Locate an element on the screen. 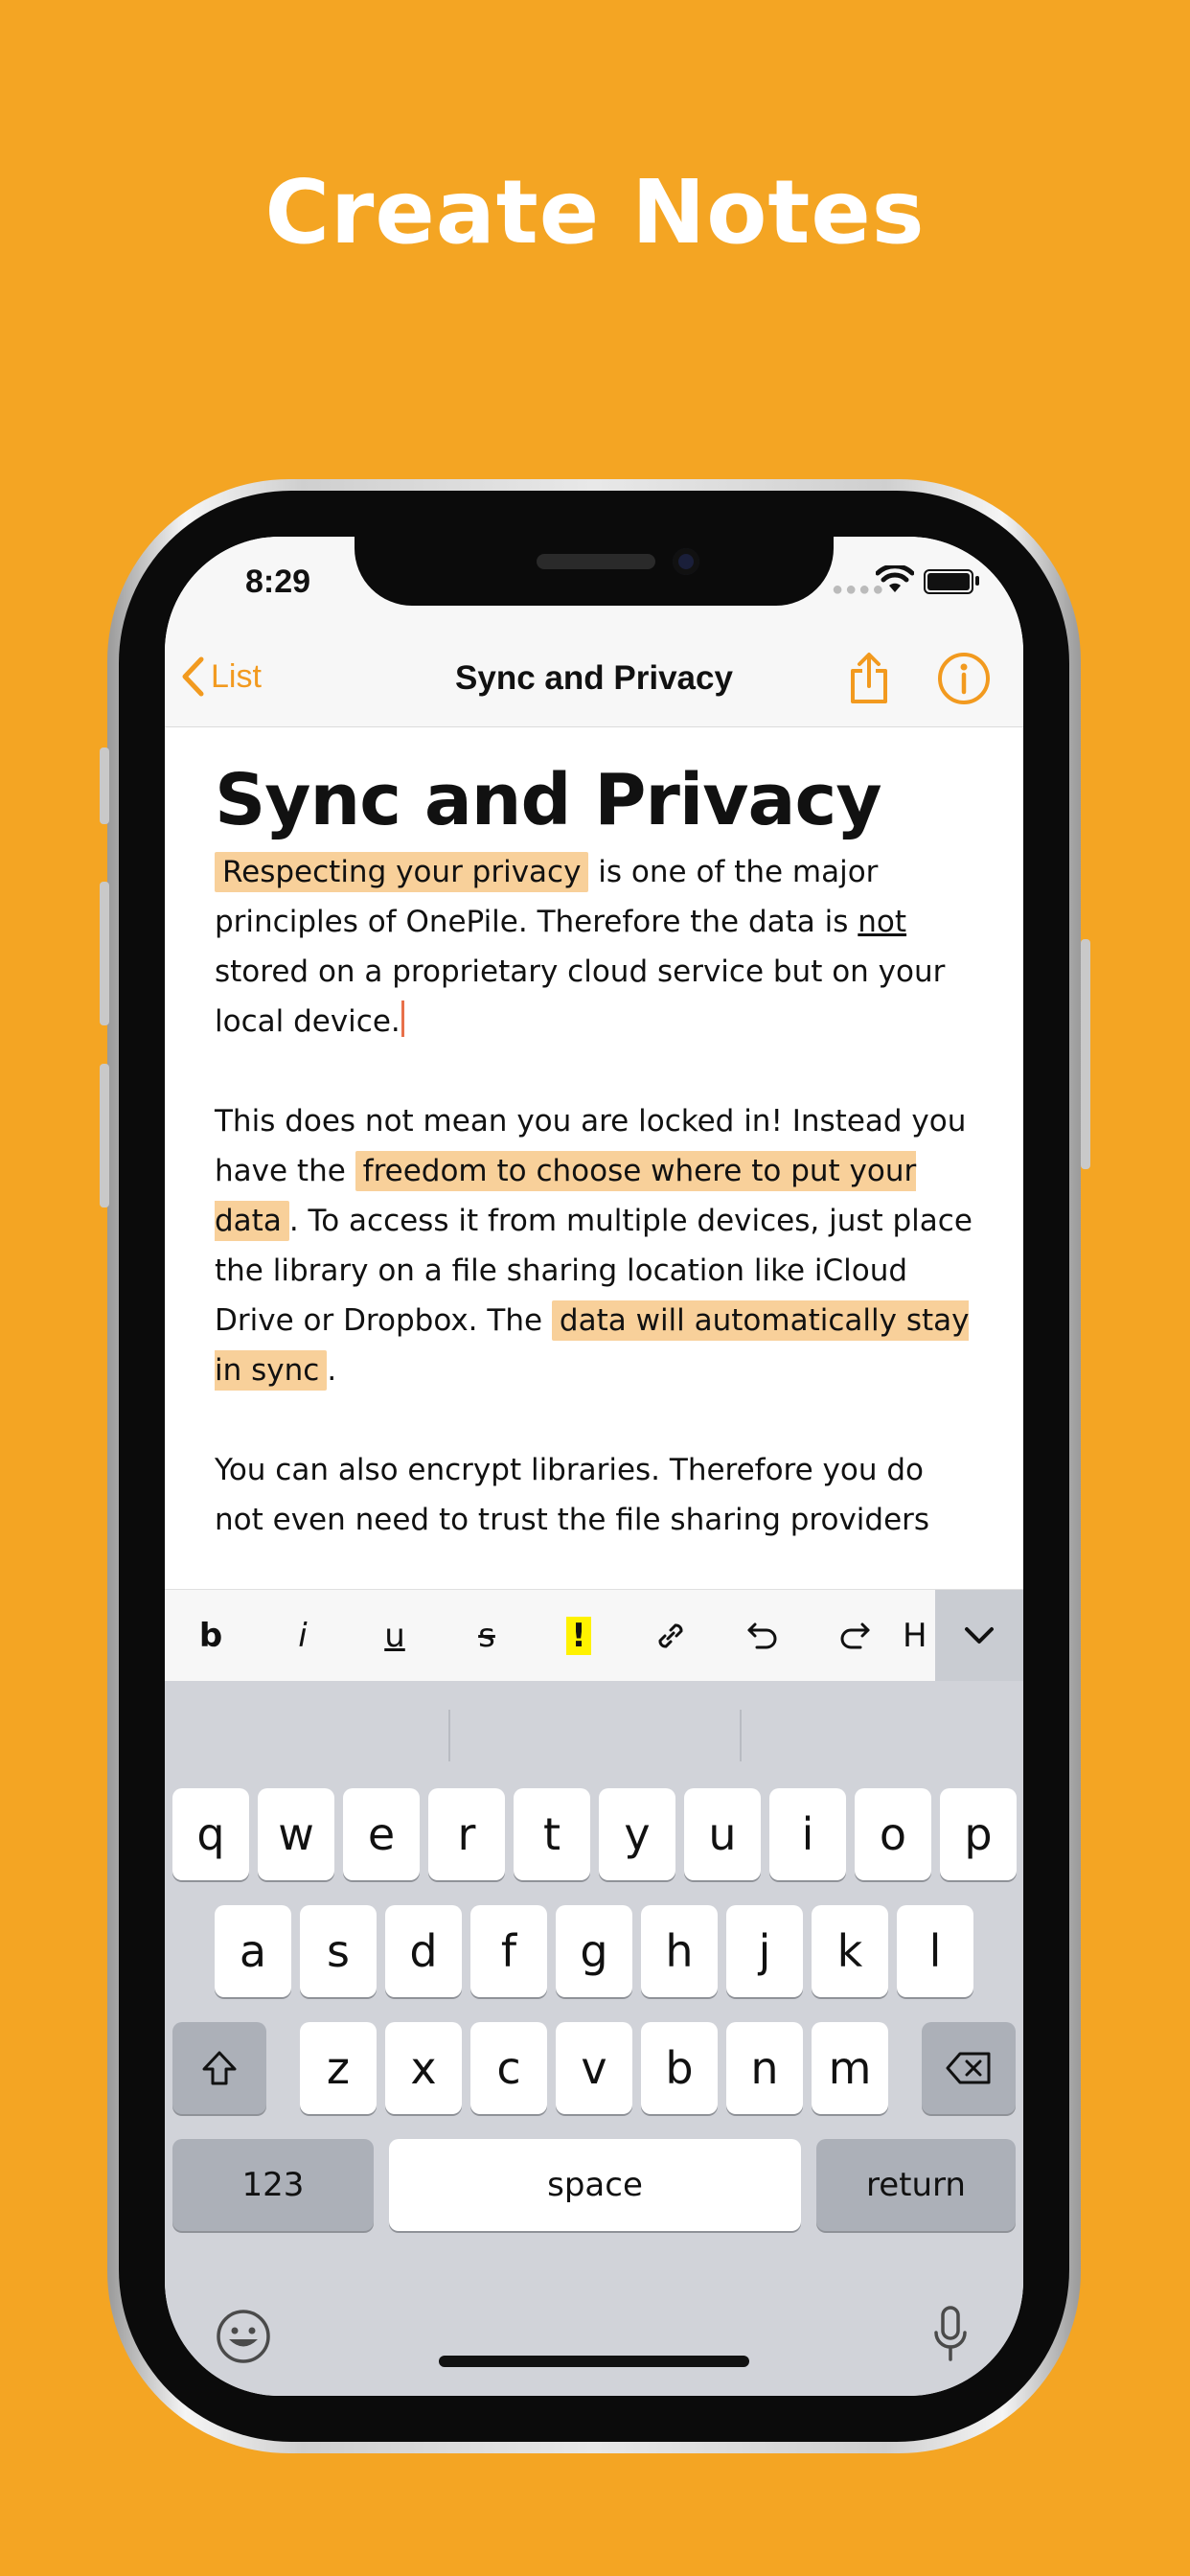 Image resolution: width=1190 pixels, height=2576 pixels. front-camera is located at coordinates (686, 561).